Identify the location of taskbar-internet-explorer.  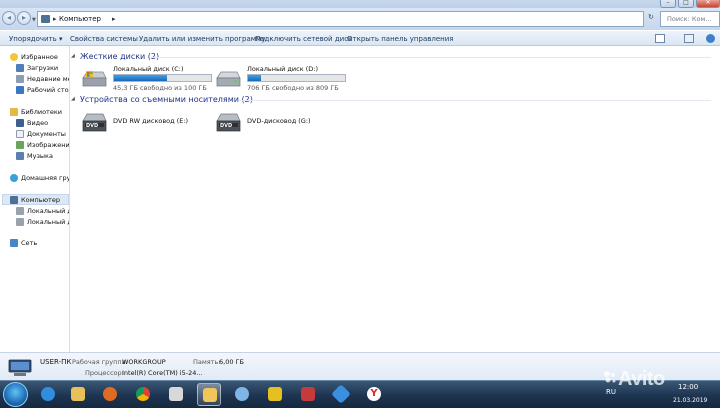
(48, 394).